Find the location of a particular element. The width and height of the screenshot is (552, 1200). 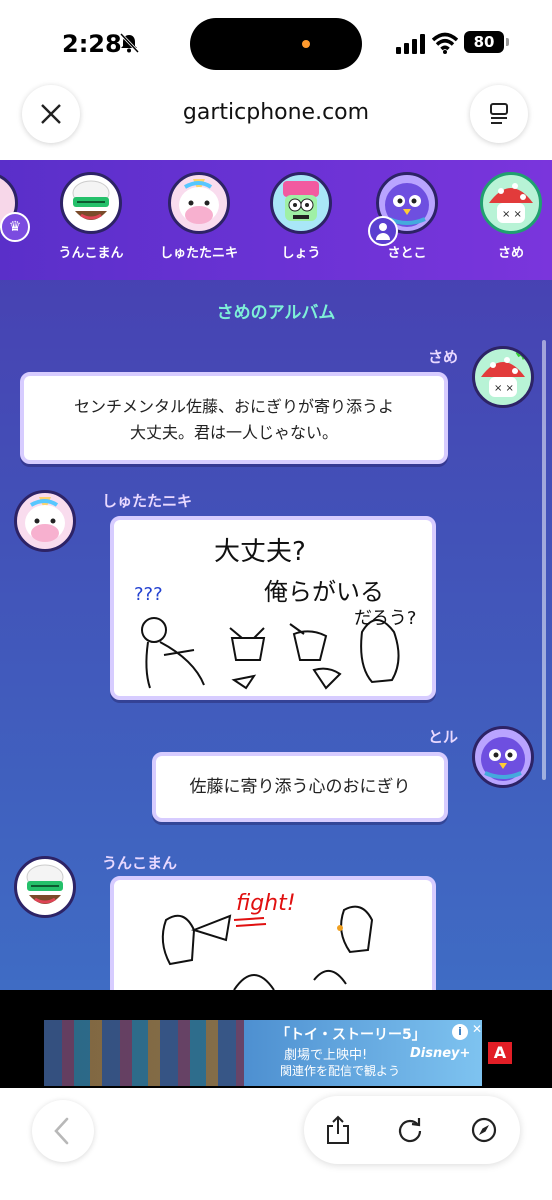

reload-icon is located at coordinates (410, 1130).